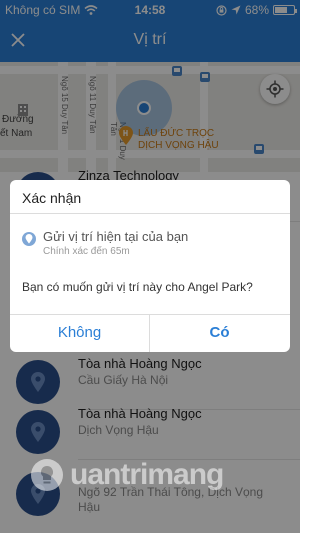 The width and height of the screenshot is (320, 533). Describe the element at coordinates (219, 333) in the screenshot. I see `yes-button: Có` at that location.